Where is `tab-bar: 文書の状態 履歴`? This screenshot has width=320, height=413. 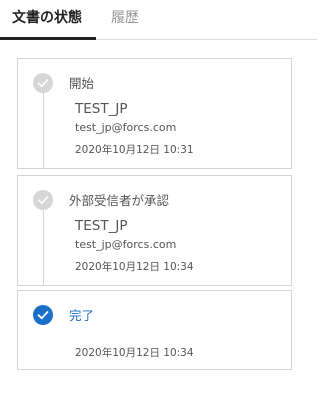
tab-bar: 文書の状態 履歴 is located at coordinates (158, 20).